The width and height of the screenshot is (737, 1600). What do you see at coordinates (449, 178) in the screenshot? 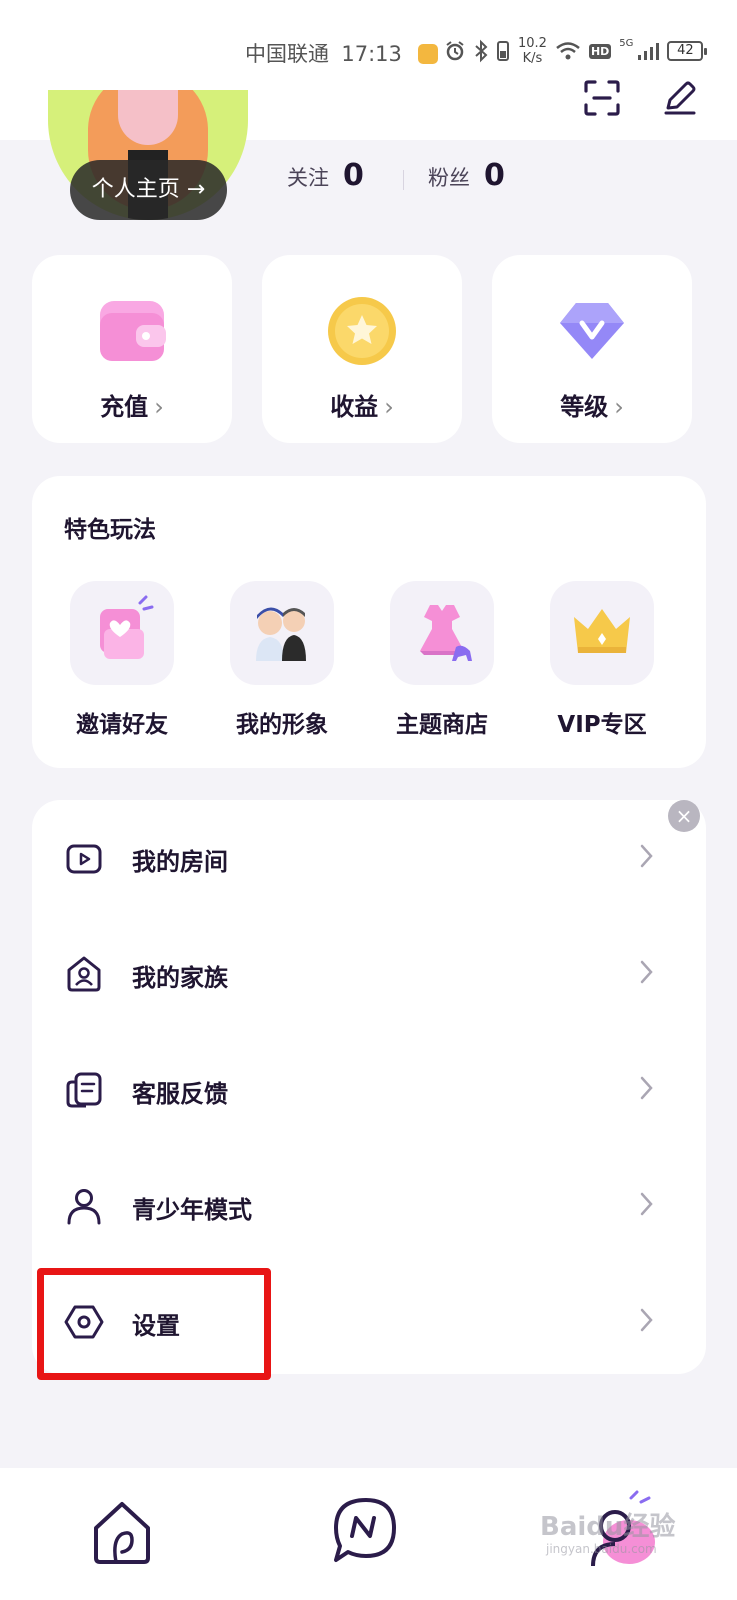
I see `fans-label: 粉丝` at bounding box center [449, 178].